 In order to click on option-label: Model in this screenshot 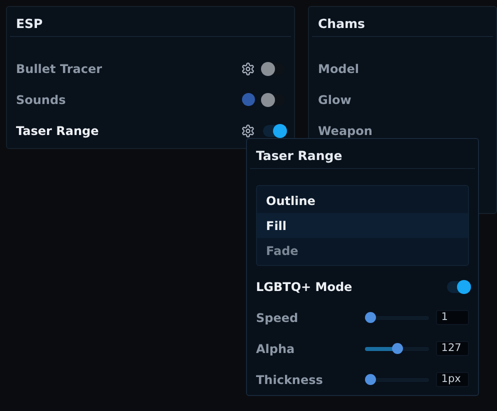, I will do `click(402, 69)`.